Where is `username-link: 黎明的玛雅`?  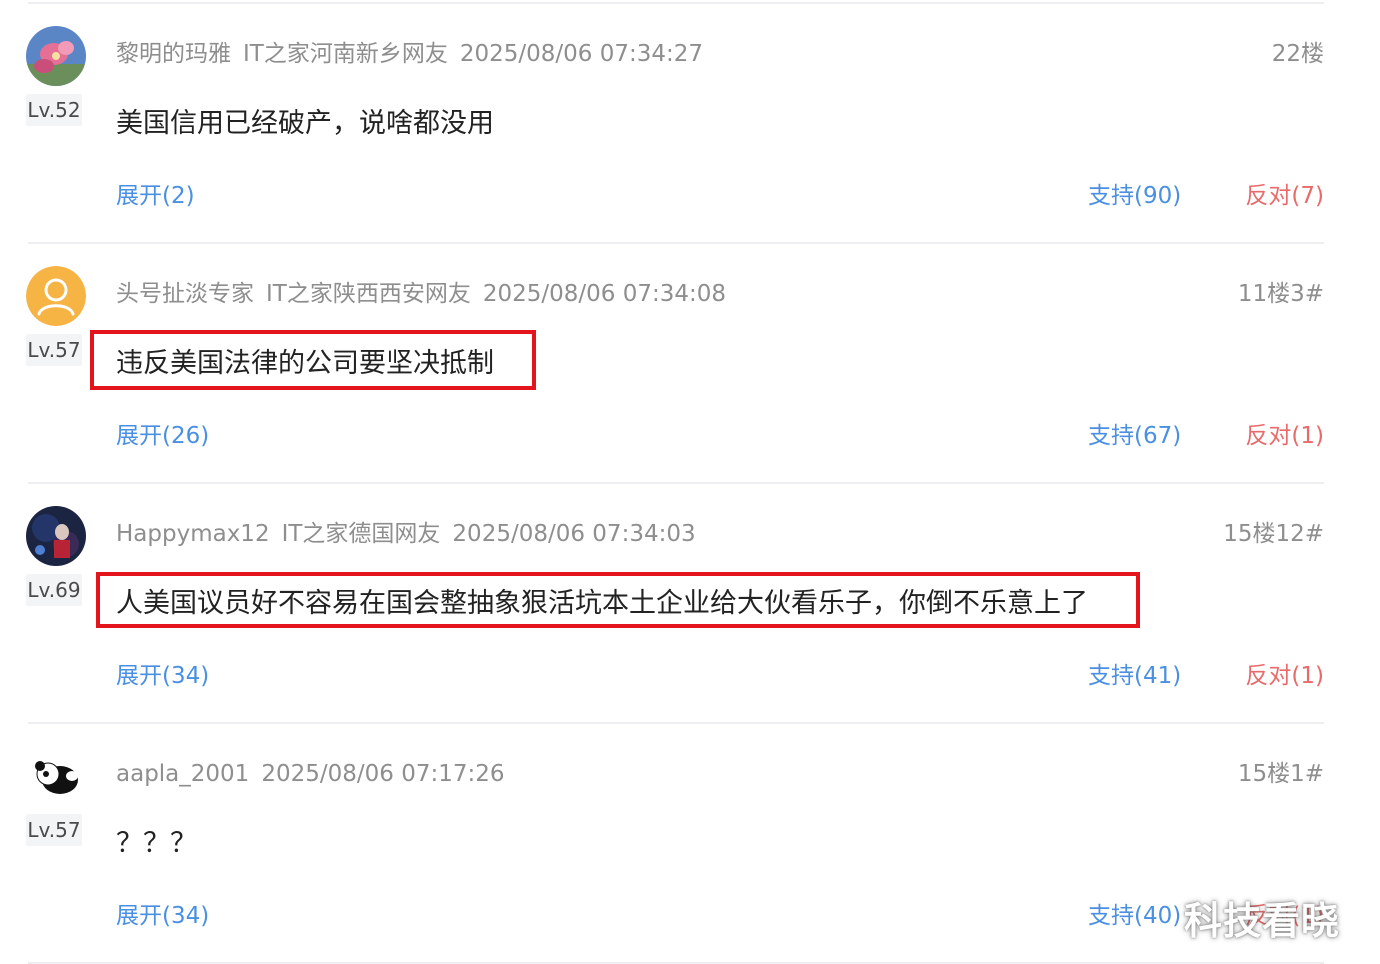 username-link: 黎明的玛雅 is located at coordinates (173, 54).